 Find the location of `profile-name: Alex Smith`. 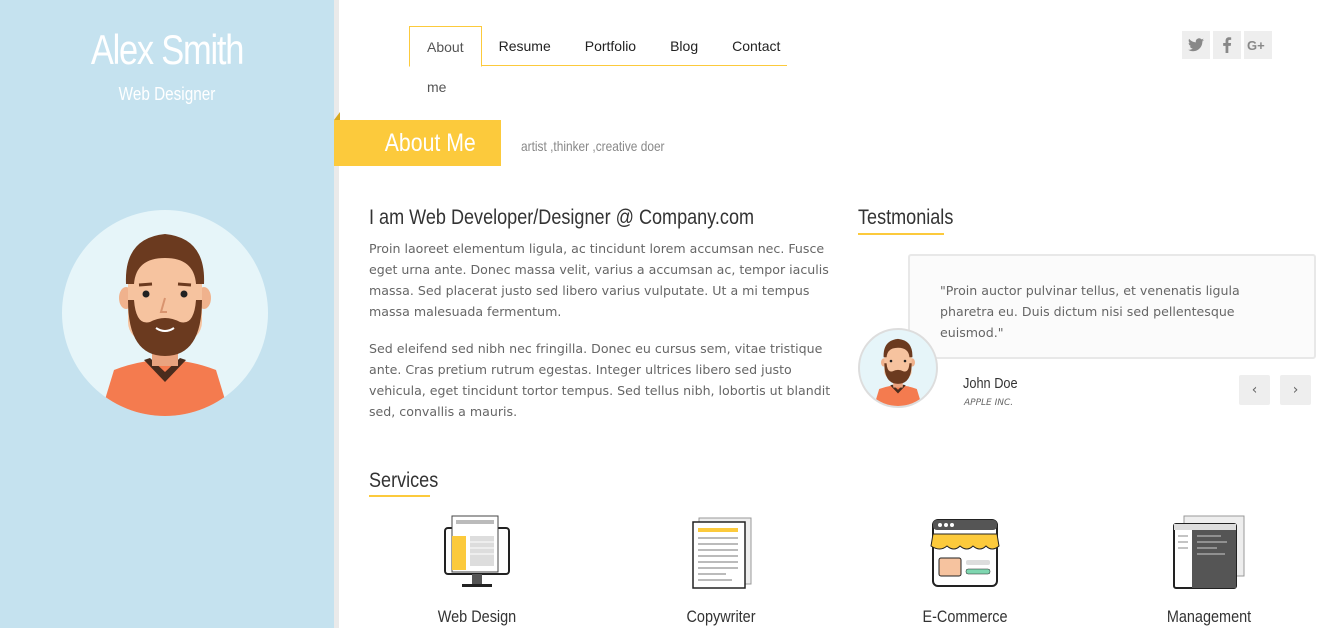

profile-name: Alex Smith is located at coordinates (167, 49).